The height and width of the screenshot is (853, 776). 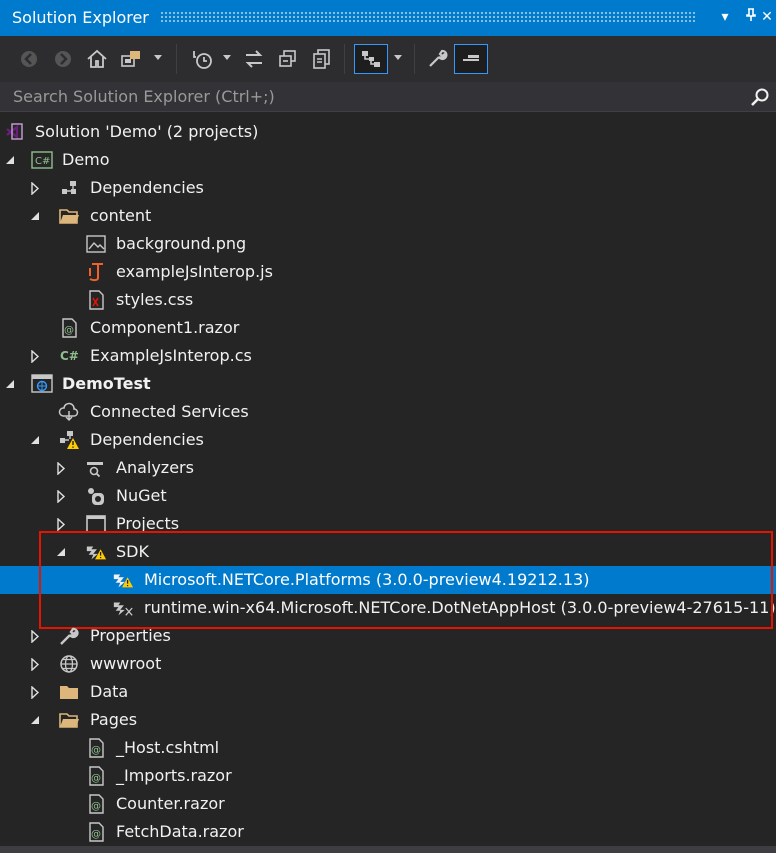 What do you see at coordinates (69, 188) in the screenshot?
I see `dependencies-icon` at bounding box center [69, 188].